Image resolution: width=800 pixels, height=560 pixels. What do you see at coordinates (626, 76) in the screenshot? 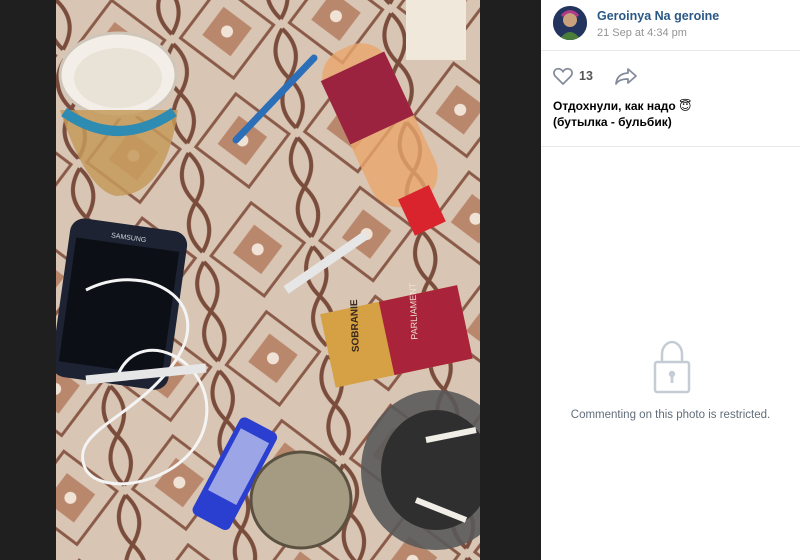
I see `share-arrow-icon` at bounding box center [626, 76].